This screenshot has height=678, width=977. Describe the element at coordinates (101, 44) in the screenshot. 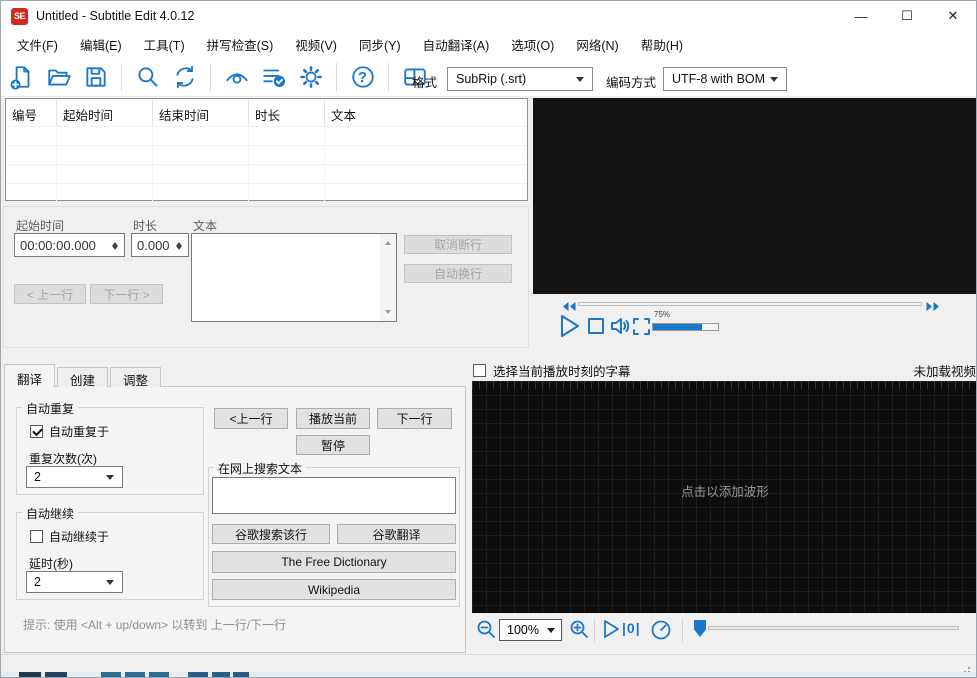

I see `menu-edit: 编辑(E)` at that location.